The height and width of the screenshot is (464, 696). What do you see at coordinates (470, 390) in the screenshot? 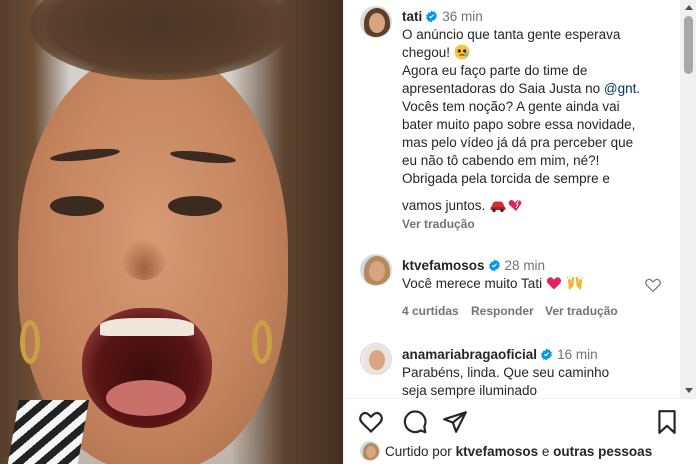
I see `comment-2-text-line-2: seja sempre iluminado` at bounding box center [470, 390].